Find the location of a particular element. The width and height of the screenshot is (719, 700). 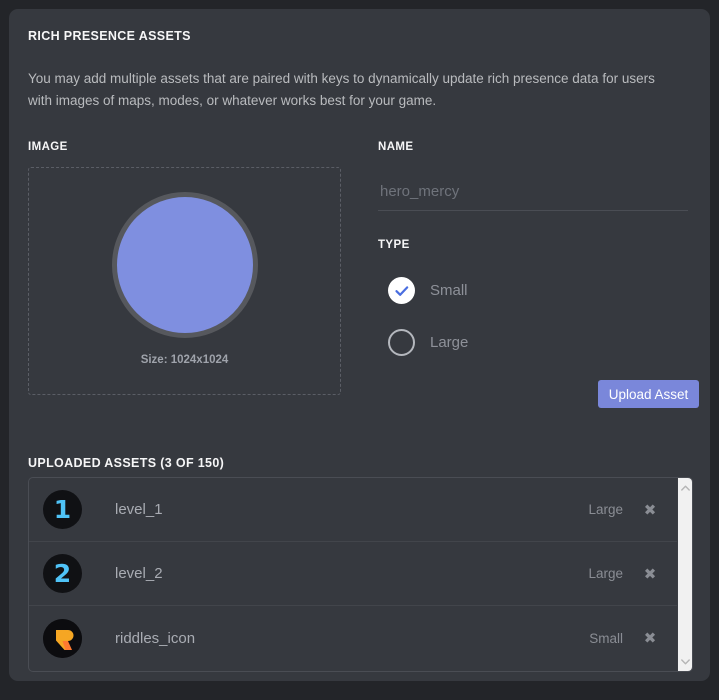

avatar-label: 1 is located at coordinates (62, 509).